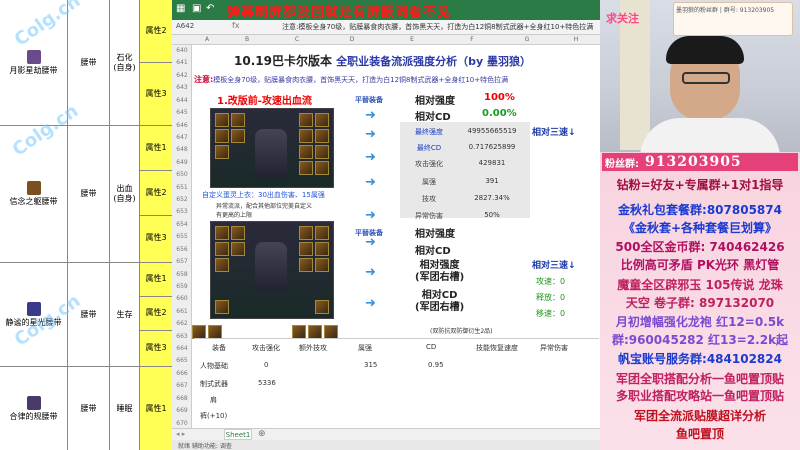 The width and height of the screenshot is (800, 450). Describe the element at coordinates (185, 26) in the screenshot. I see `cell-reference-box: A642` at that location.